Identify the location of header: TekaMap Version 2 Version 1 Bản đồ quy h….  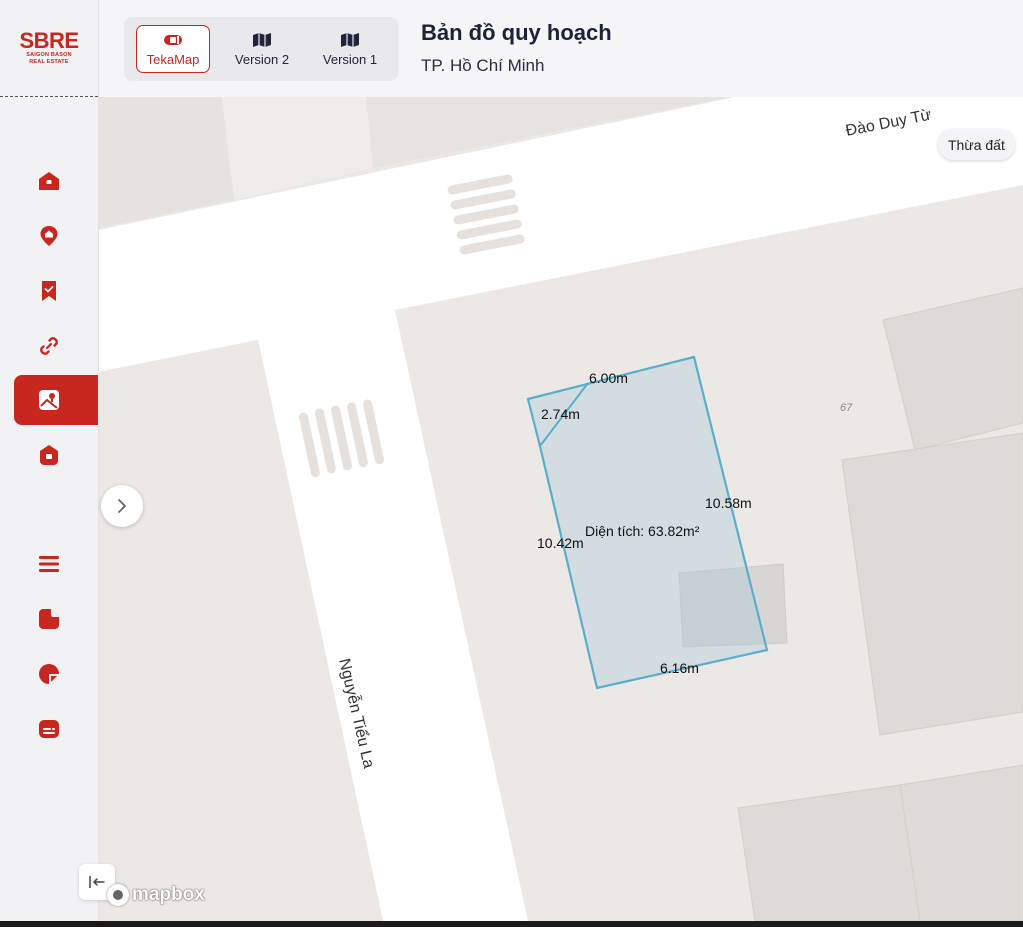
(560, 48).